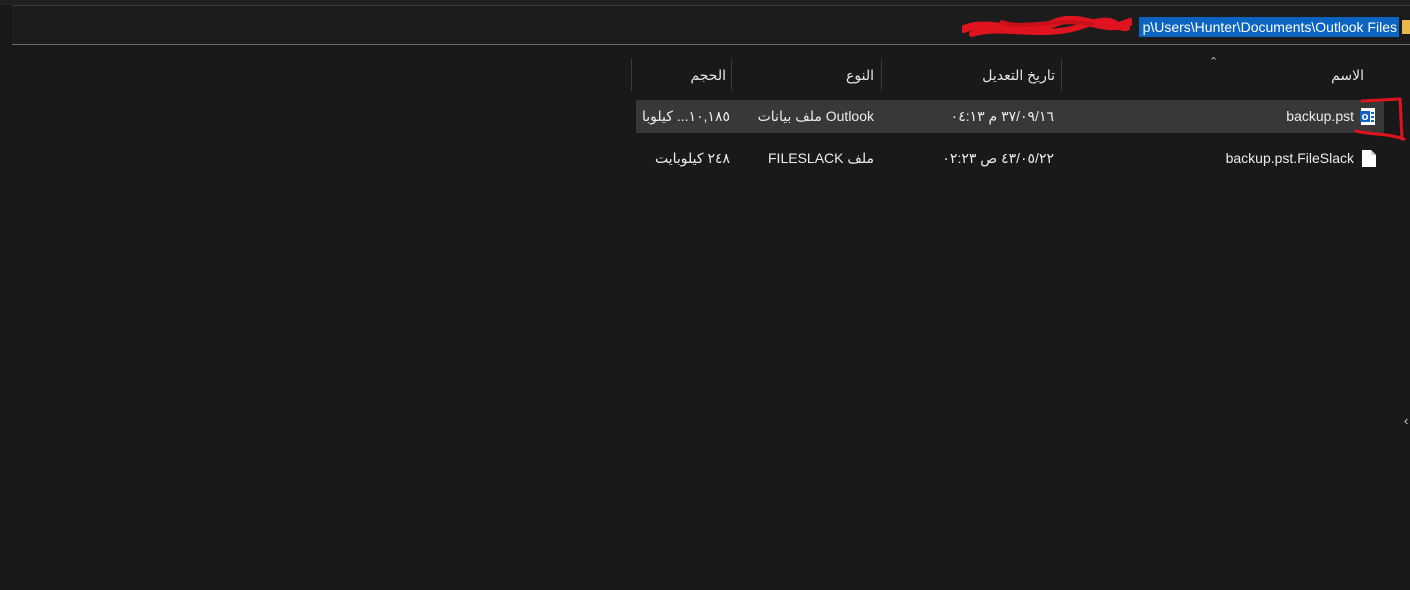 The height and width of the screenshot is (590, 1410). What do you see at coordinates (1369, 158) in the screenshot?
I see `generic-file-icon` at bounding box center [1369, 158].